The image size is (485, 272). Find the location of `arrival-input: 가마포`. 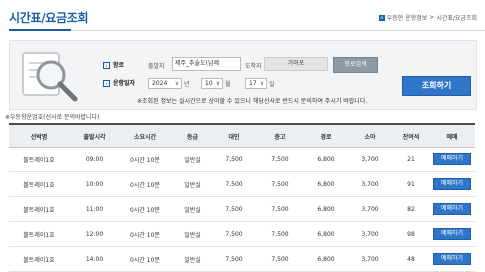

arrival-input: 가마포 is located at coordinates (296, 64).